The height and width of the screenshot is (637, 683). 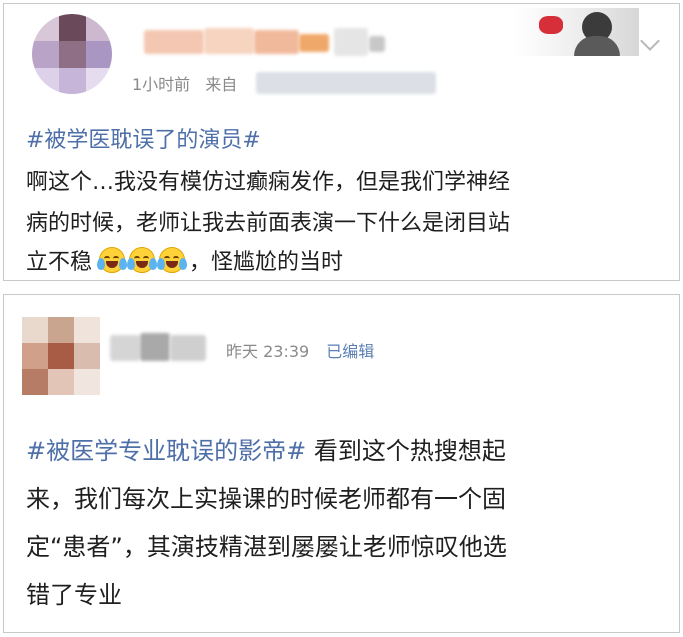 What do you see at coordinates (221, 84) in the screenshot?
I see `post-source: 来自` at bounding box center [221, 84].